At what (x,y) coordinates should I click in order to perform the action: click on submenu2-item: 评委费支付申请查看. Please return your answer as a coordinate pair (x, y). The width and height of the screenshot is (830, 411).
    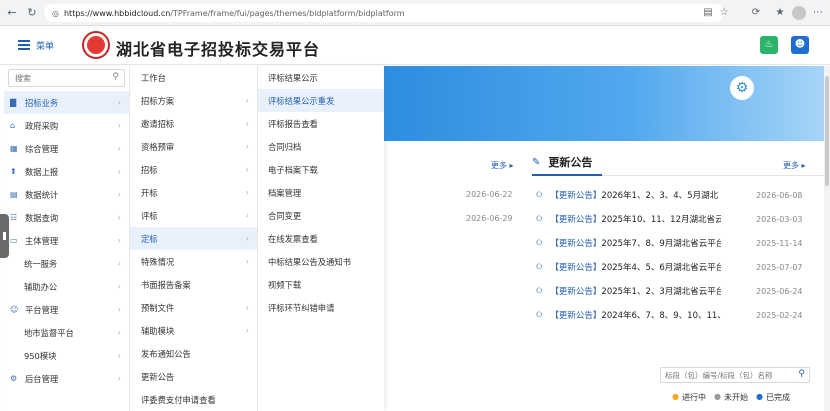
    Looking at the image, I should click on (193, 399).